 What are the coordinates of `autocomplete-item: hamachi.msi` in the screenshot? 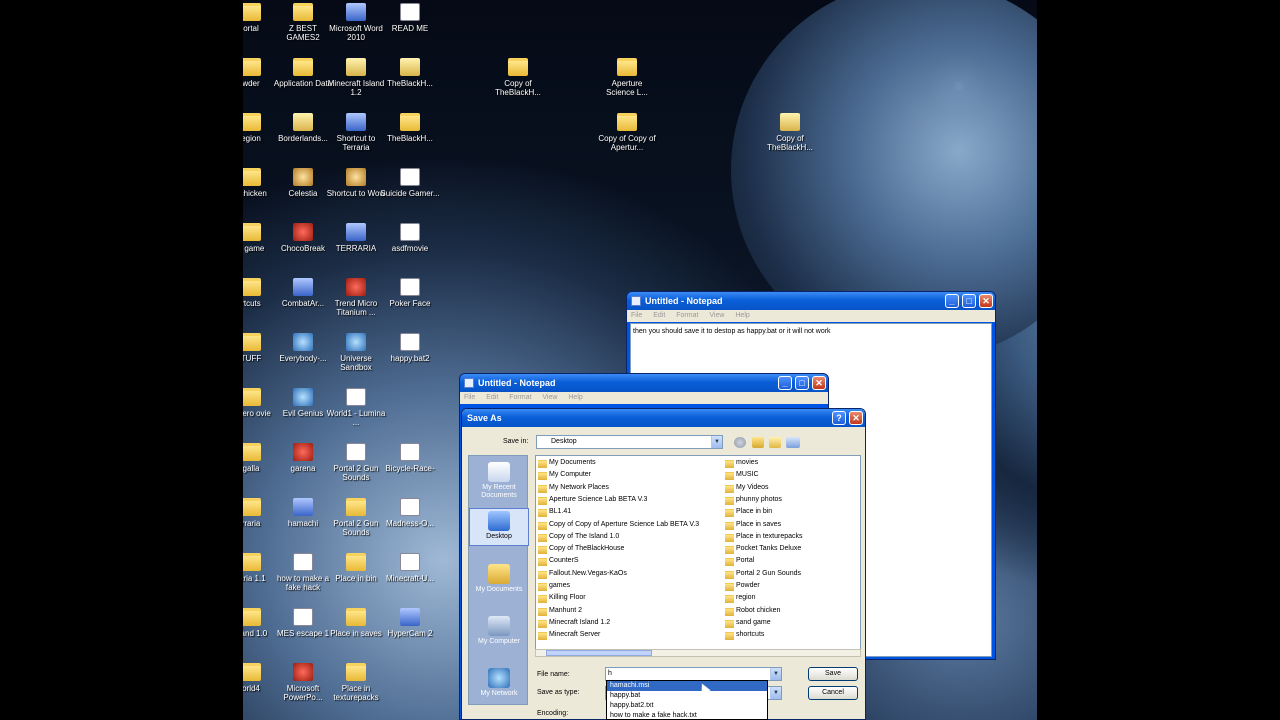 It's located at (687, 686).